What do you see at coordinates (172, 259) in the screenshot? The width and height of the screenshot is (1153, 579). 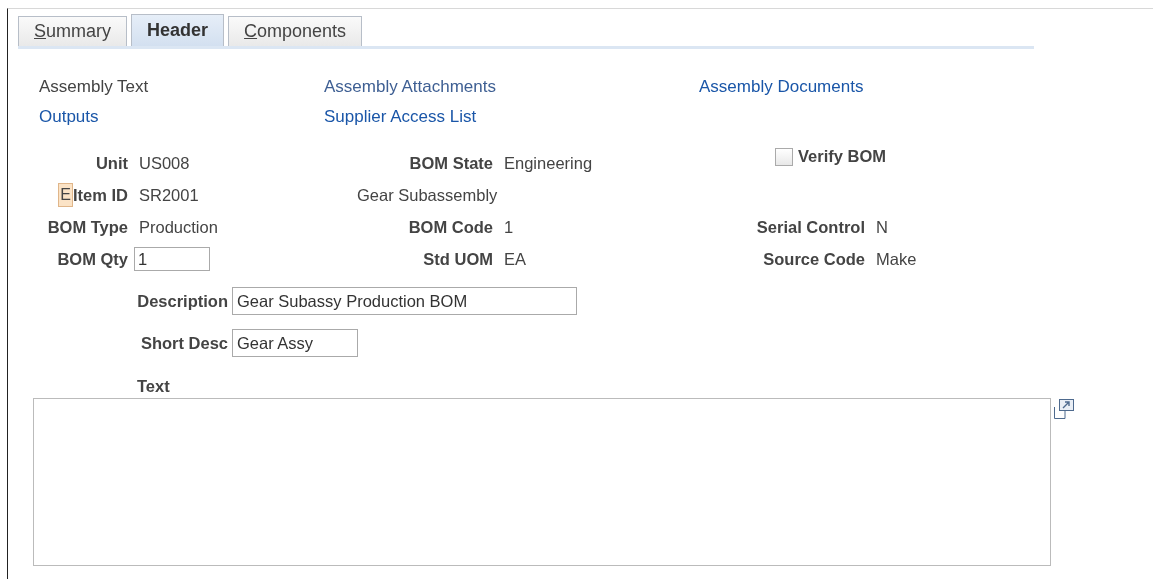 I see `input-field: 1` at bounding box center [172, 259].